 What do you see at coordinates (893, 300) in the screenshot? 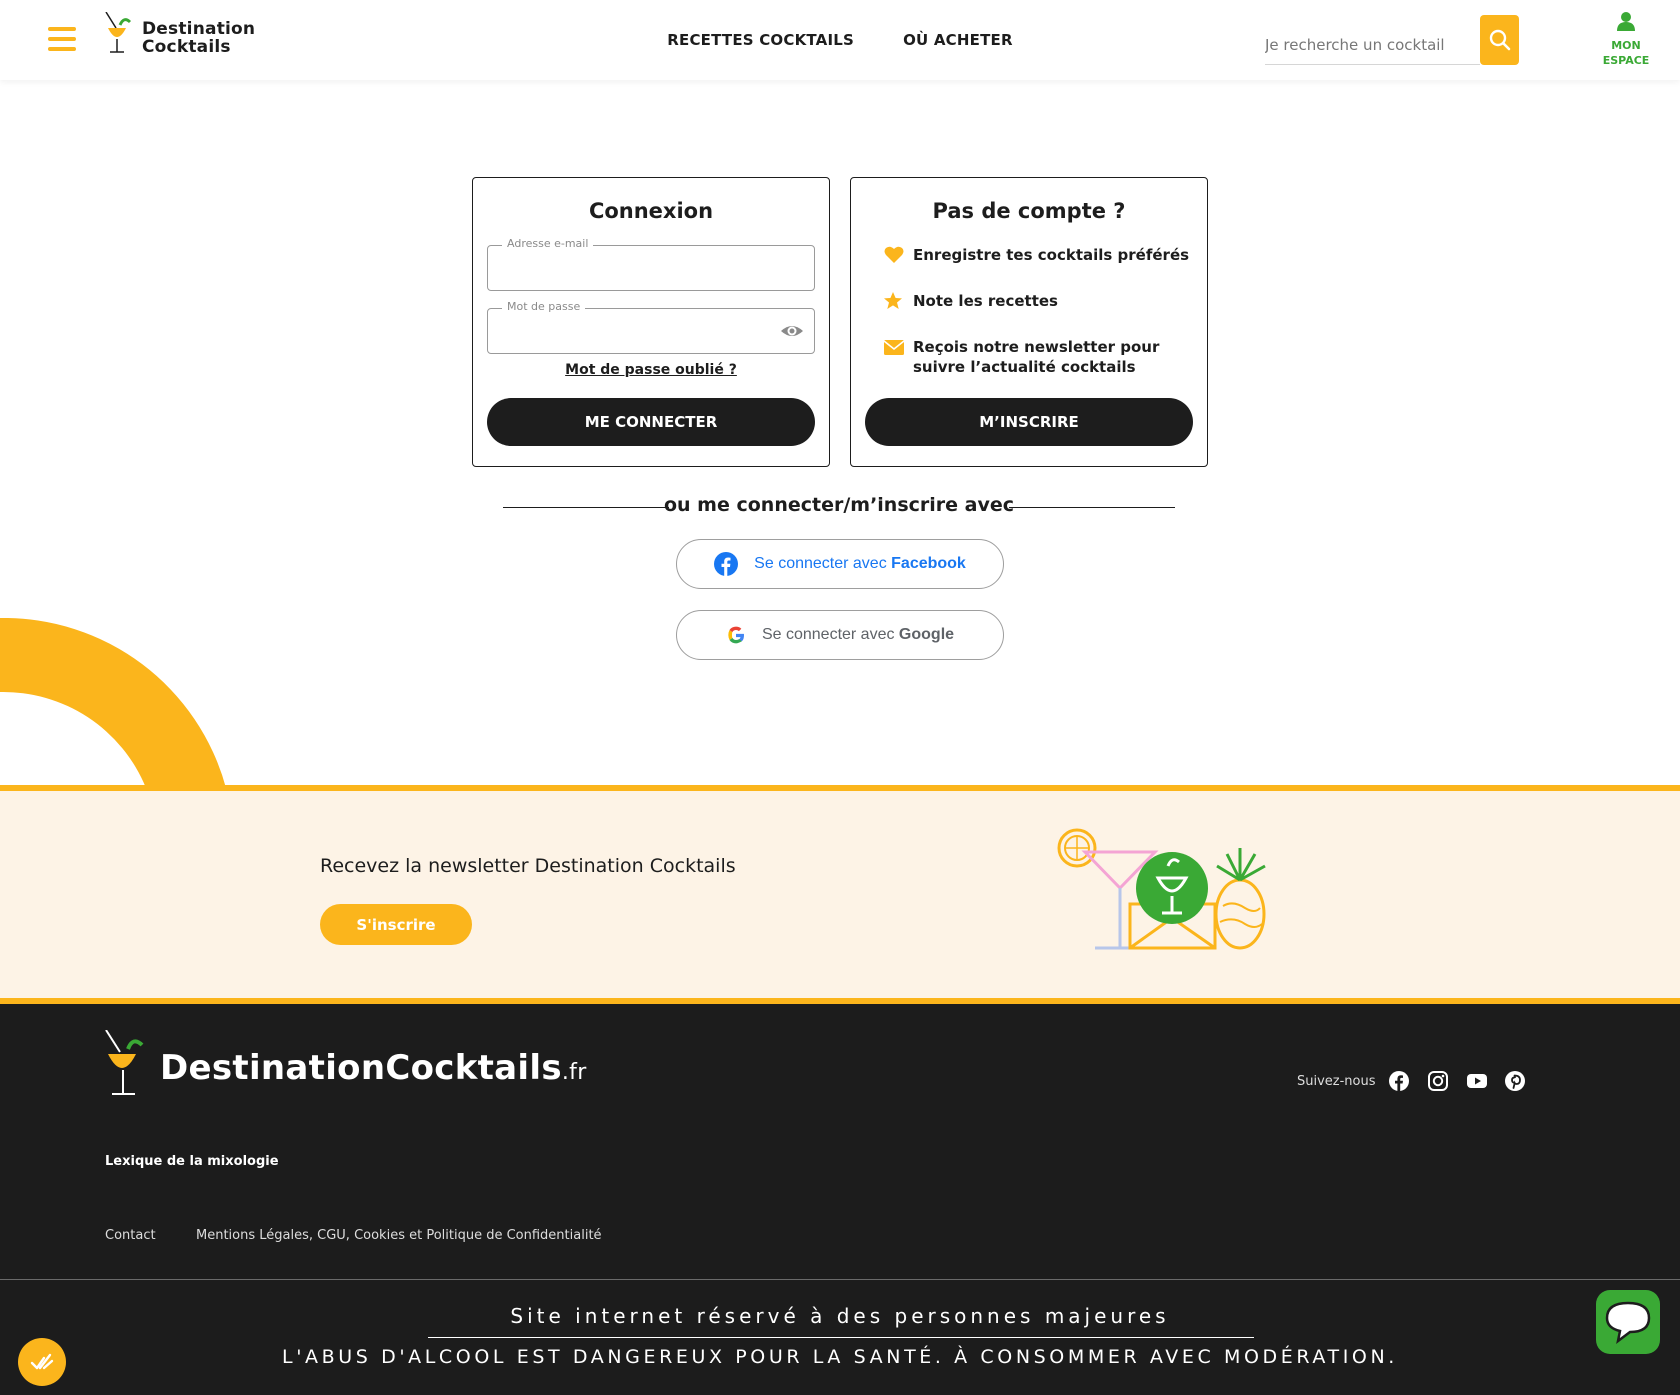
I see `star-icon` at bounding box center [893, 300].